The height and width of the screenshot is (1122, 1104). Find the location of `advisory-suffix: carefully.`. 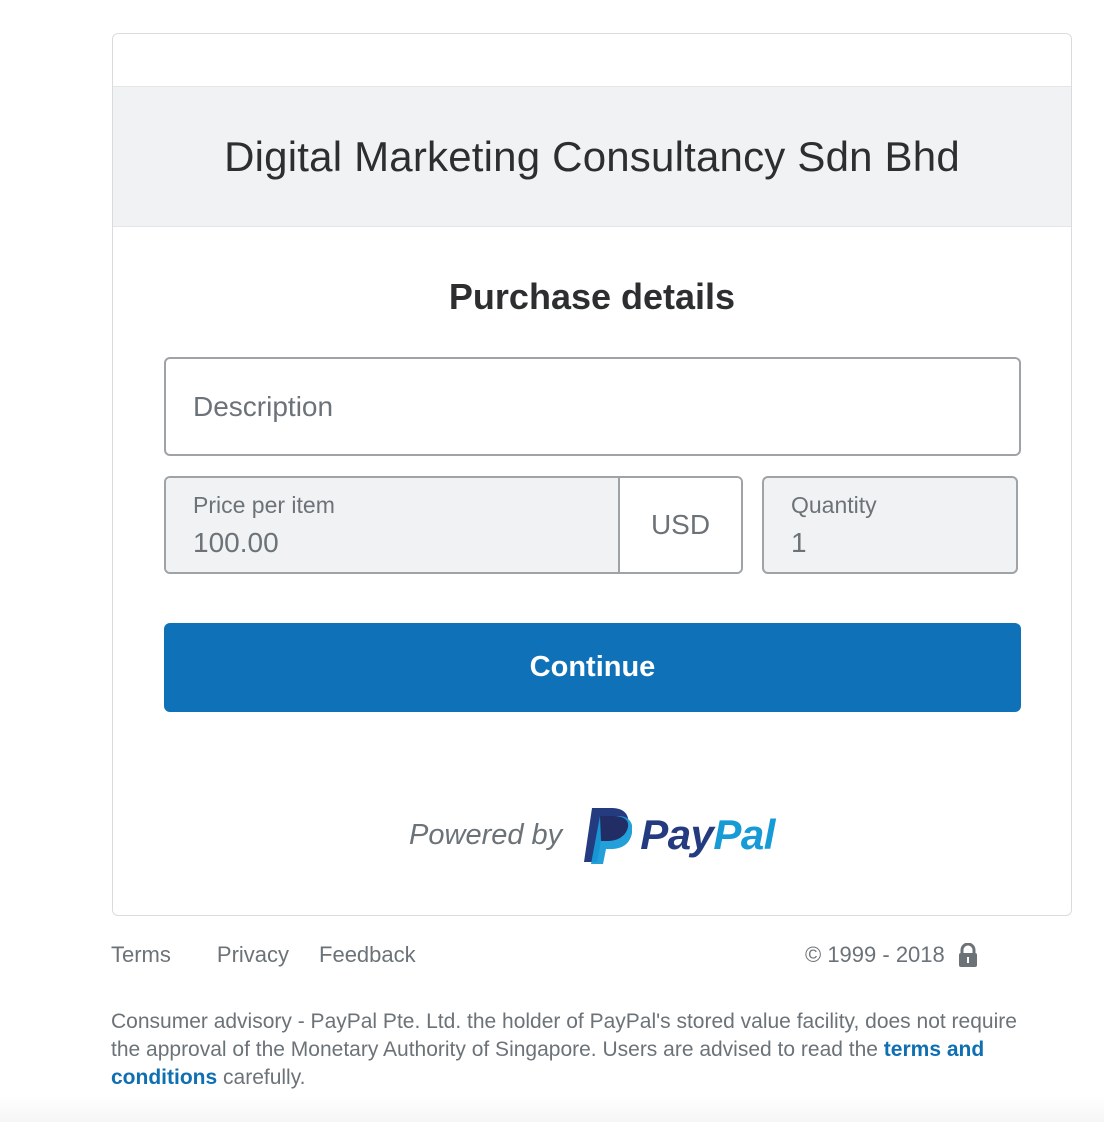

advisory-suffix: carefully. is located at coordinates (264, 1077).